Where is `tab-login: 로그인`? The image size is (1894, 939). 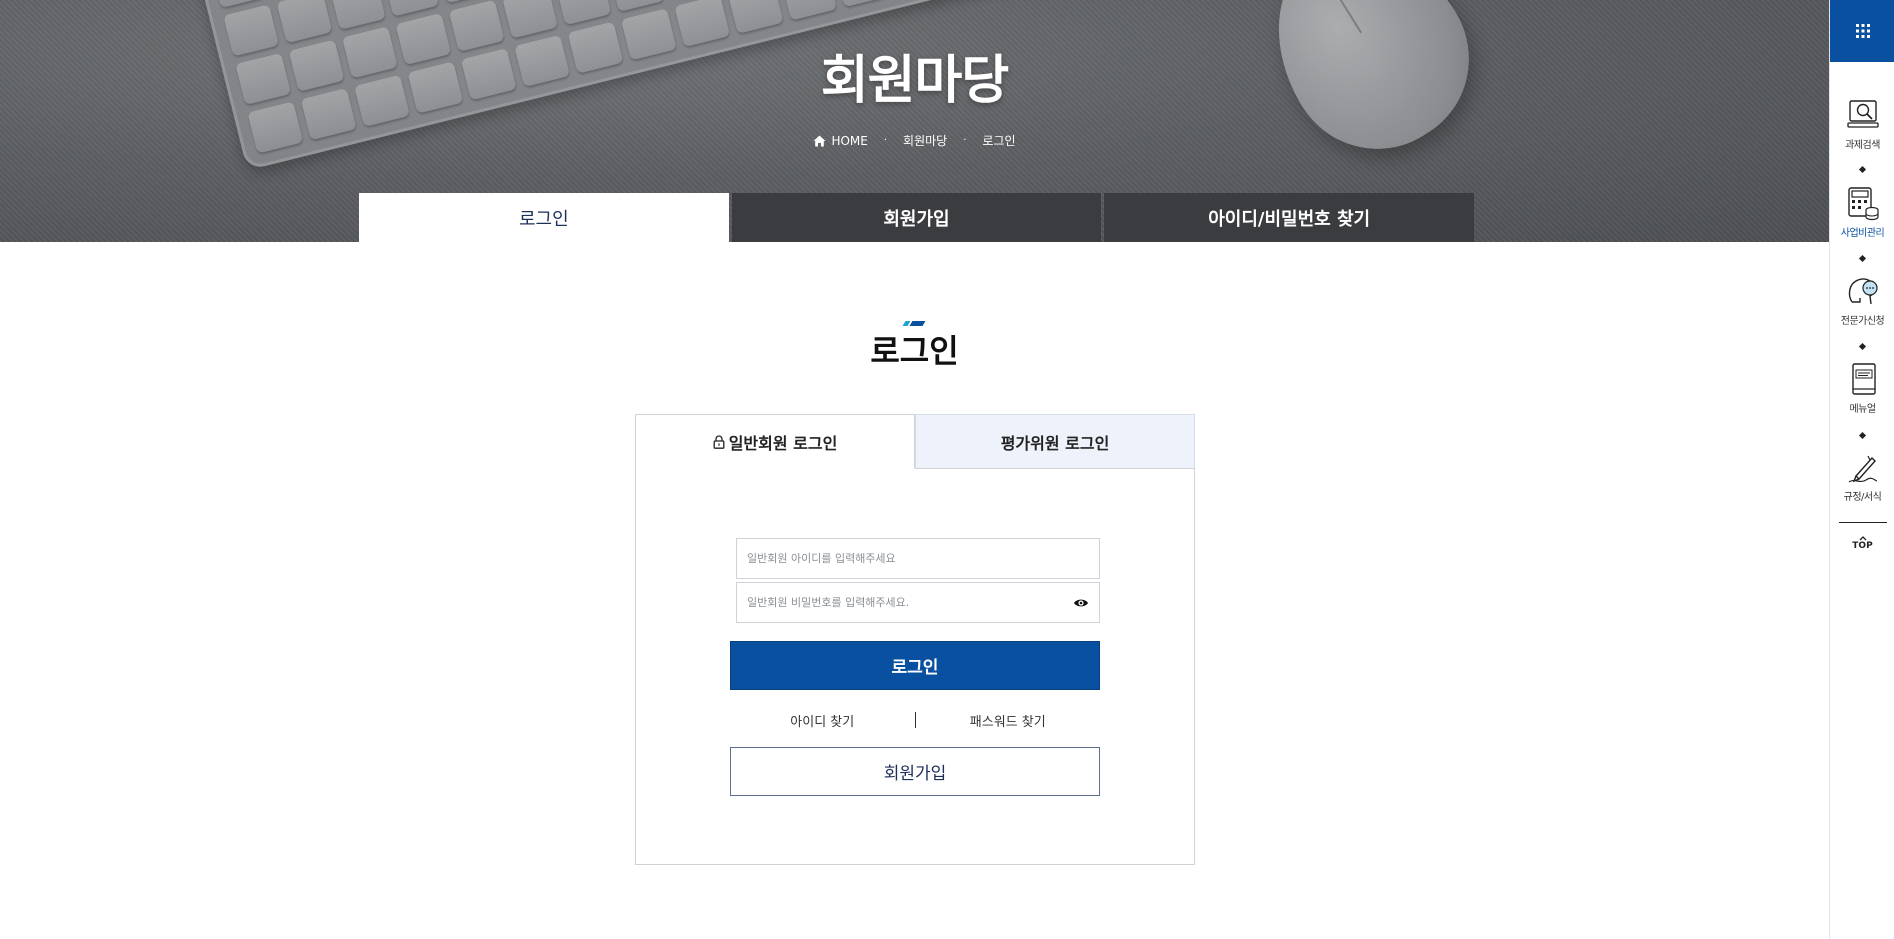
tab-login: 로그인 is located at coordinates (544, 217).